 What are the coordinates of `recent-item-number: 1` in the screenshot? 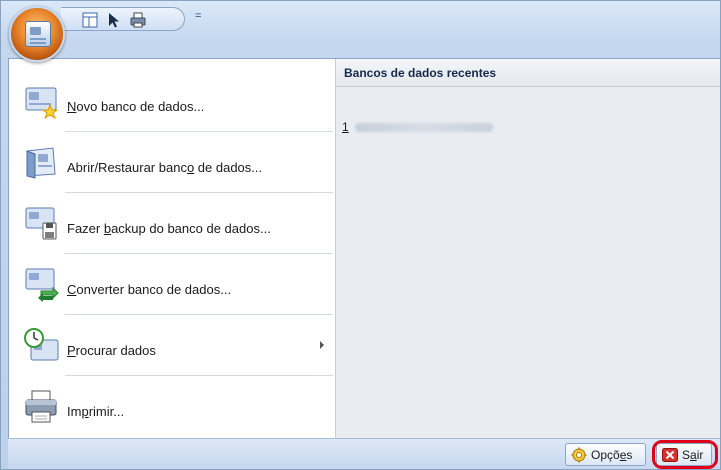 It's located at (345, 127).